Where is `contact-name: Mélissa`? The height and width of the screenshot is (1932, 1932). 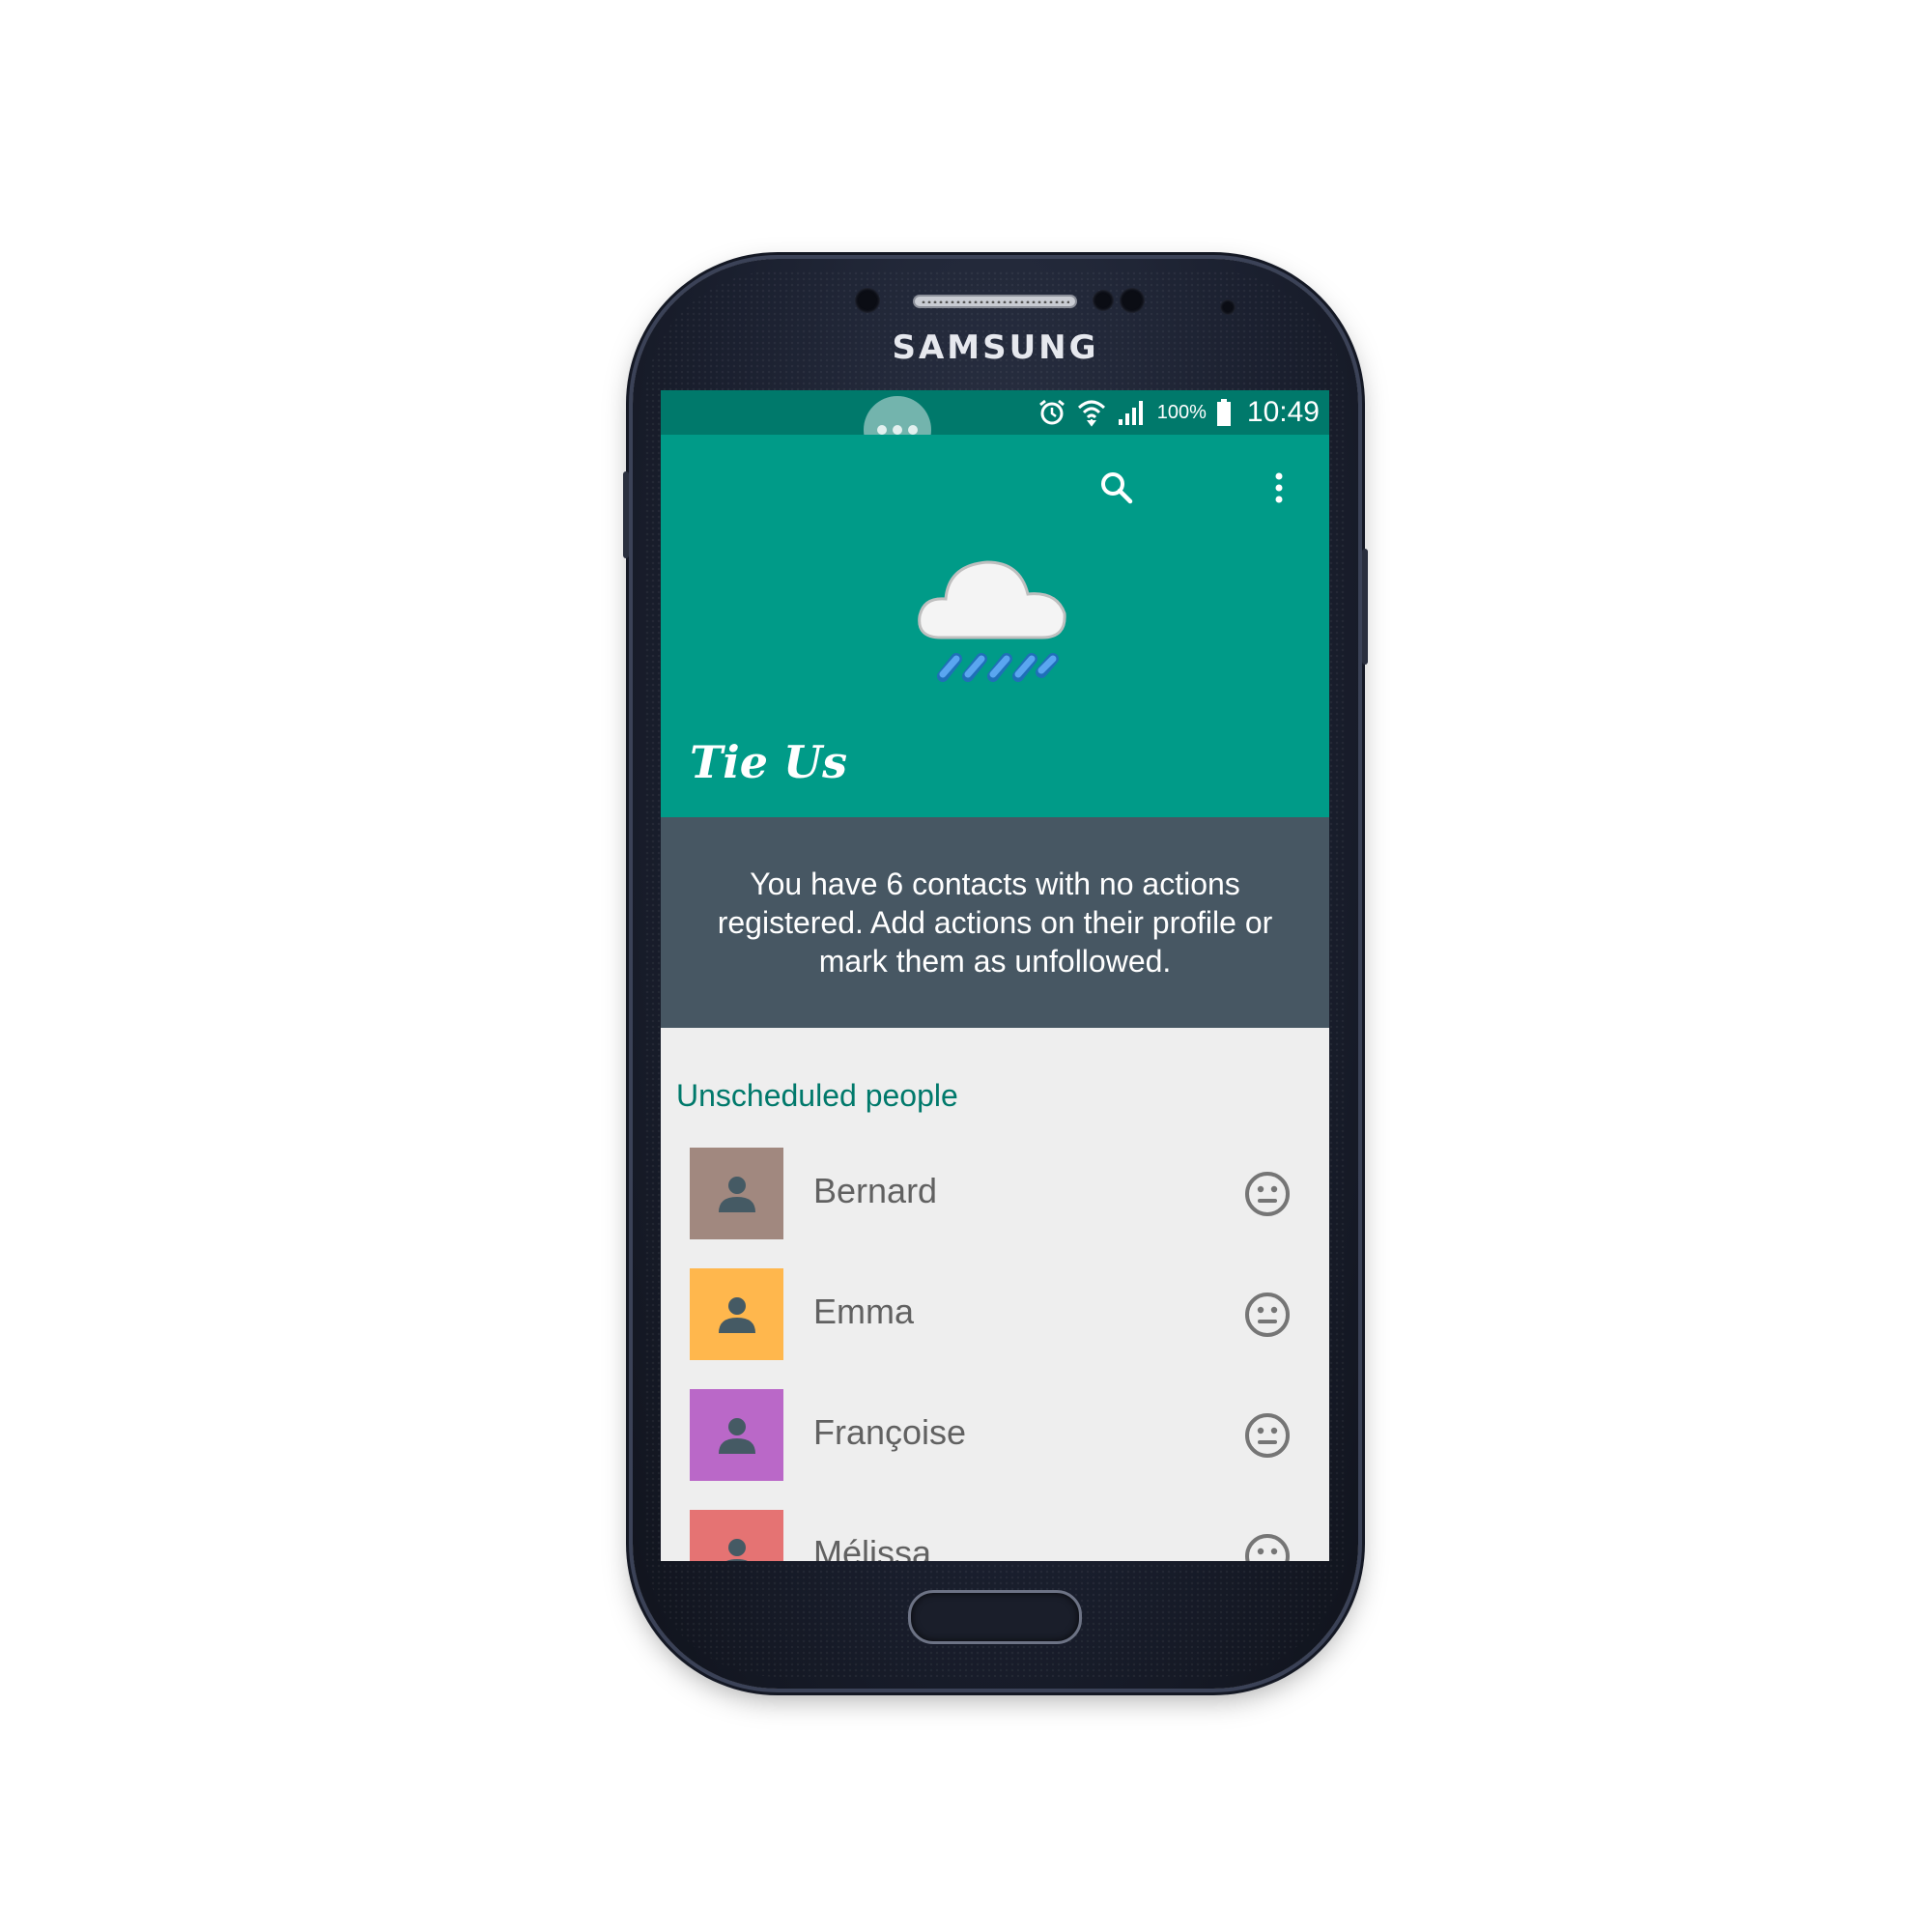 contact-name: Mélissa is located at coordinates (872, 1547).